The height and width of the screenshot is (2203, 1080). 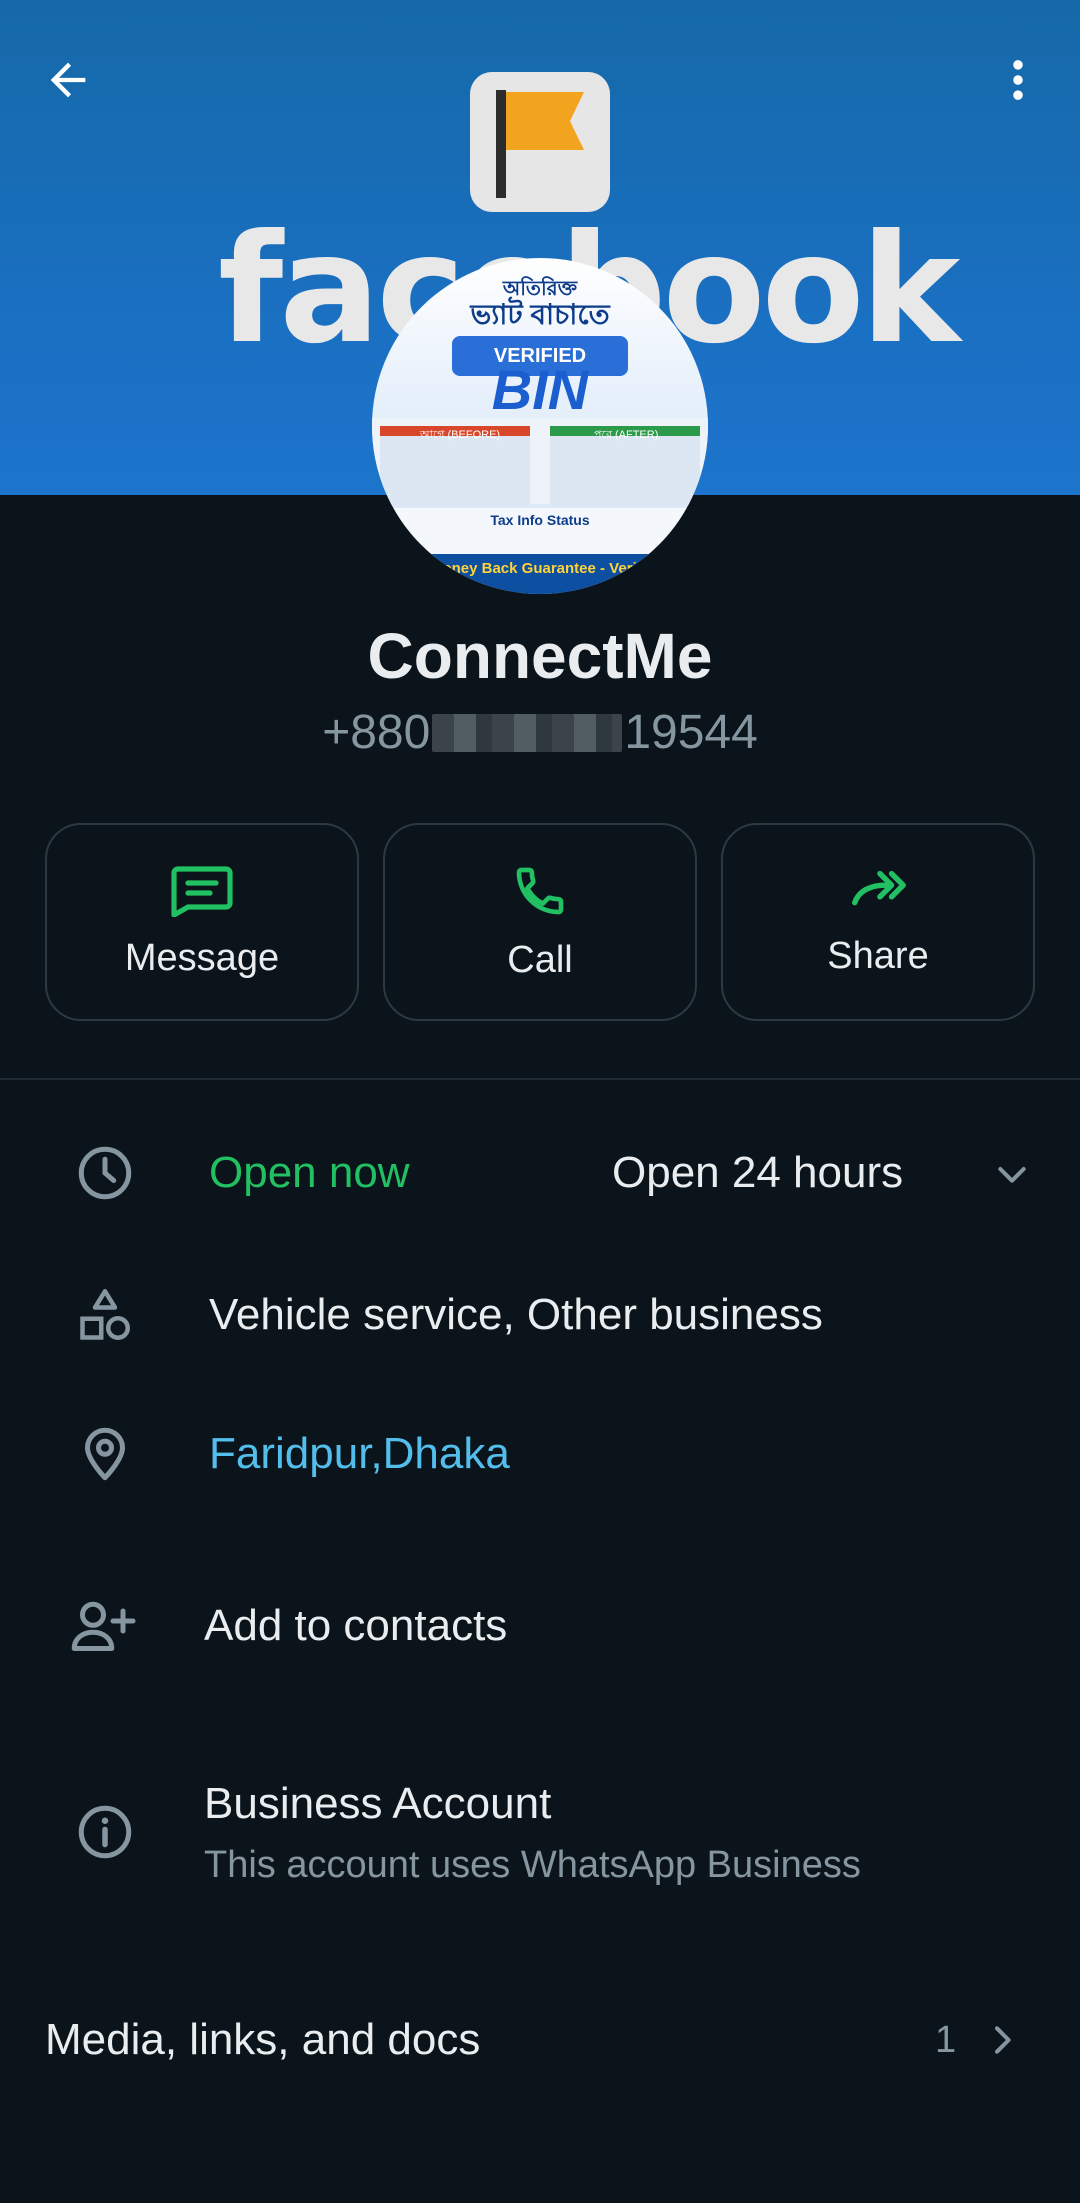 I want to click on category-text: Vehicle service, Other business, so click(x=516, y=1314).